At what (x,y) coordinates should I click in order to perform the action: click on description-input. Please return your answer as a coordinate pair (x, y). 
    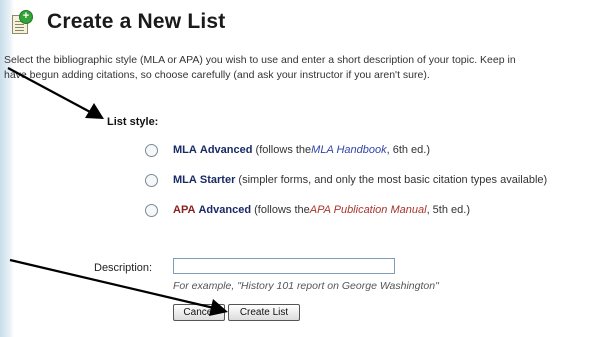
    Looking at the image, I should click on (284, 266).